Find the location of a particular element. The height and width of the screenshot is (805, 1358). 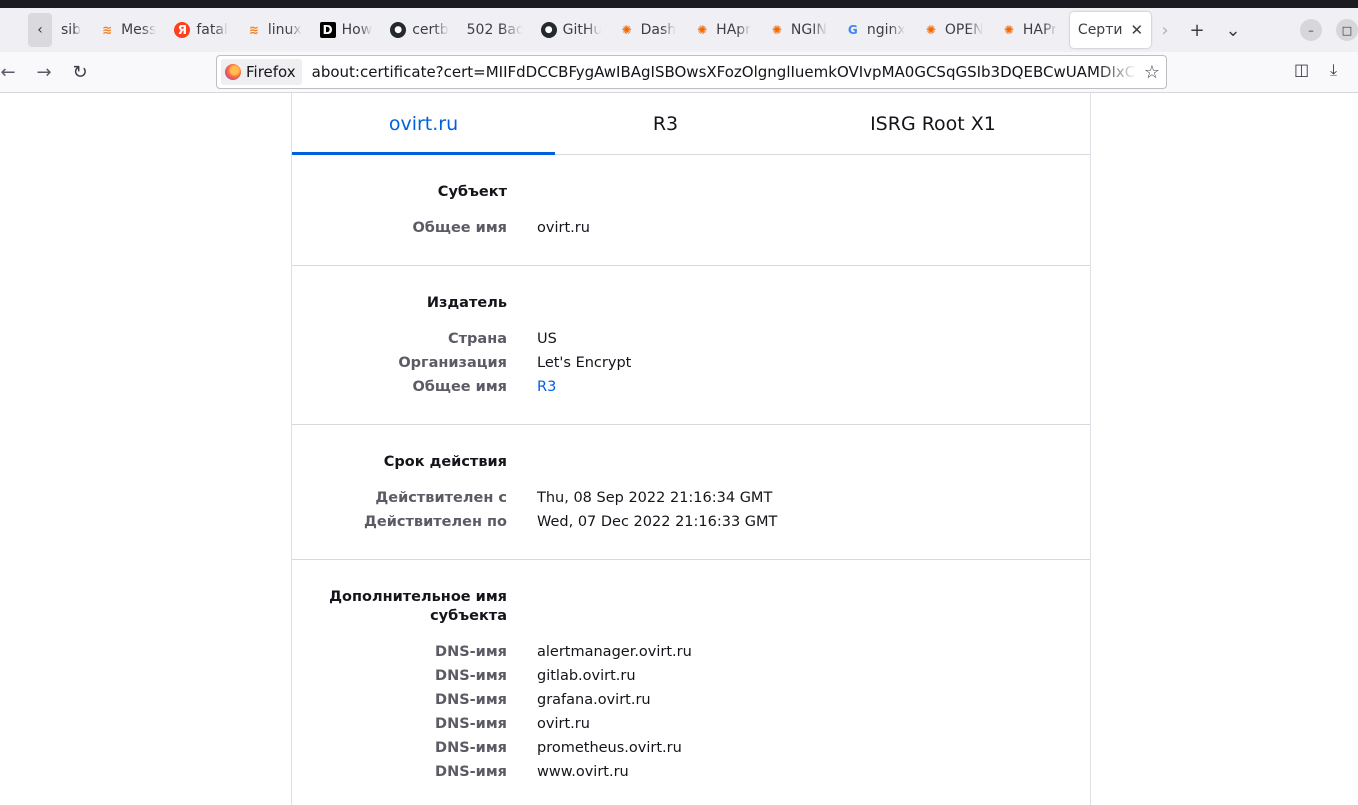

list-all-tabs-button: ⌄ is located at coordinates (1233, 30).